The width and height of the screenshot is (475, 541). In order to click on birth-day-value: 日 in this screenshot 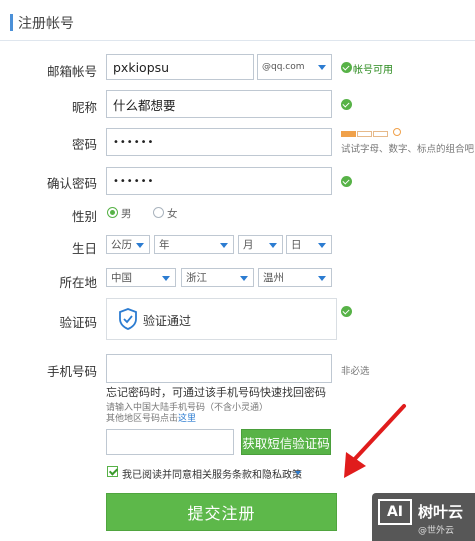, I will do `click(296, 245)`.